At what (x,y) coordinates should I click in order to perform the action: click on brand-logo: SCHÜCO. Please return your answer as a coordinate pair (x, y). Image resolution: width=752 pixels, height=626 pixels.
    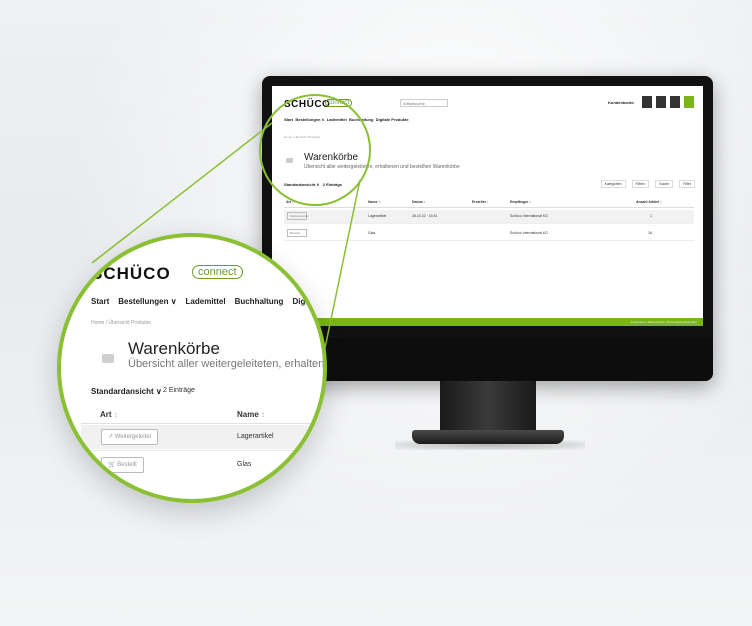
    Looking at the image, I should click on (307, 104).